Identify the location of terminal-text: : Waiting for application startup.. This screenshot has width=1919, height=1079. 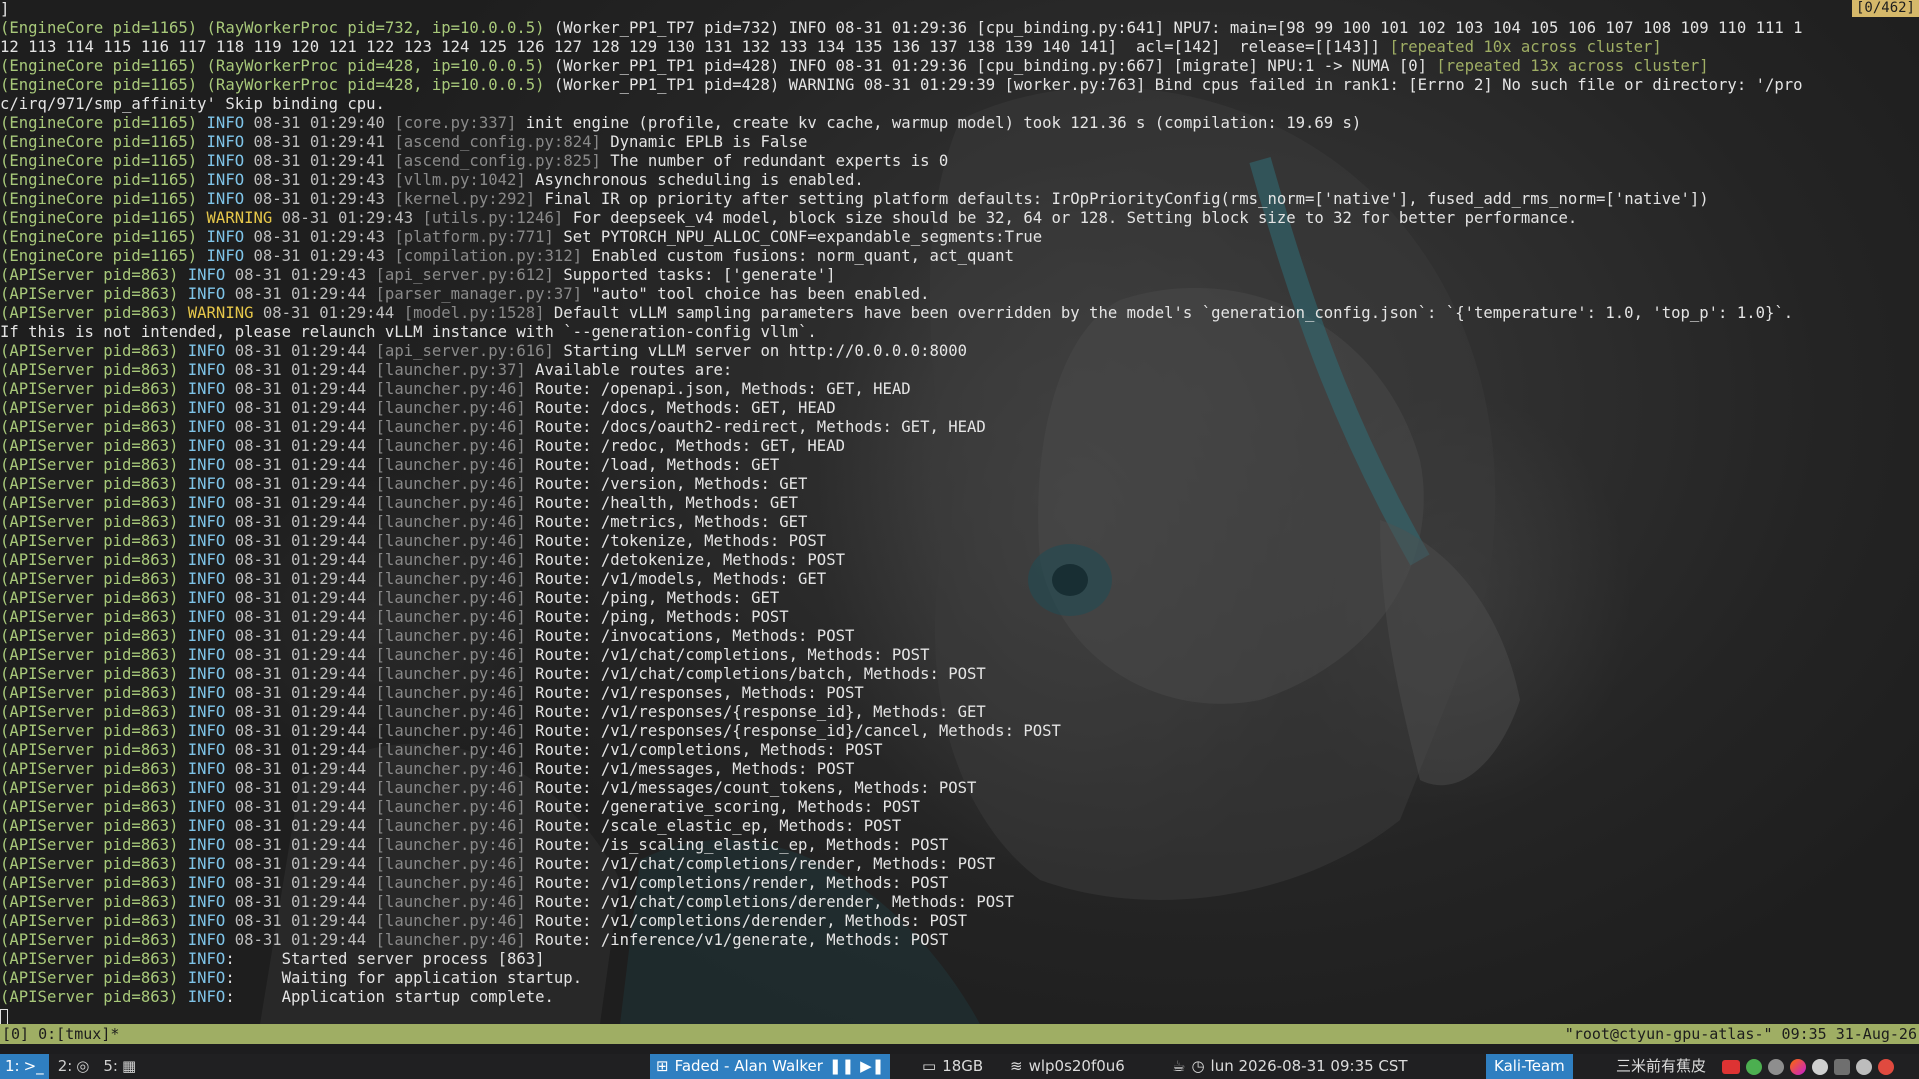
(404, 978).